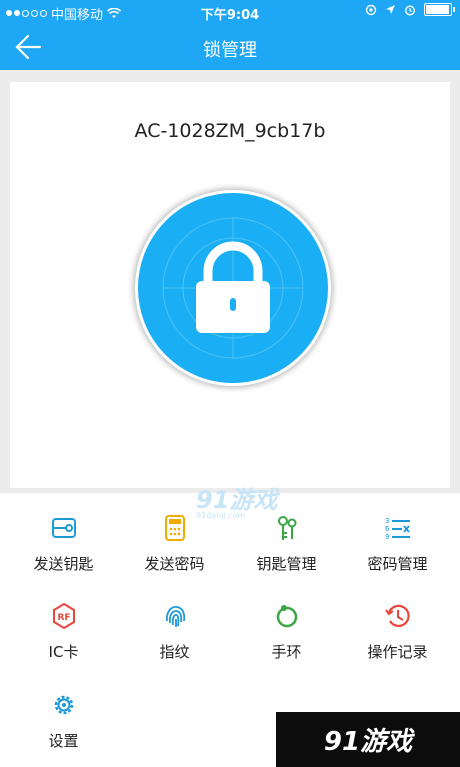  Describe the element at coordinates (63, 528) in the screenshot. I see `send-key-icon` at that location.